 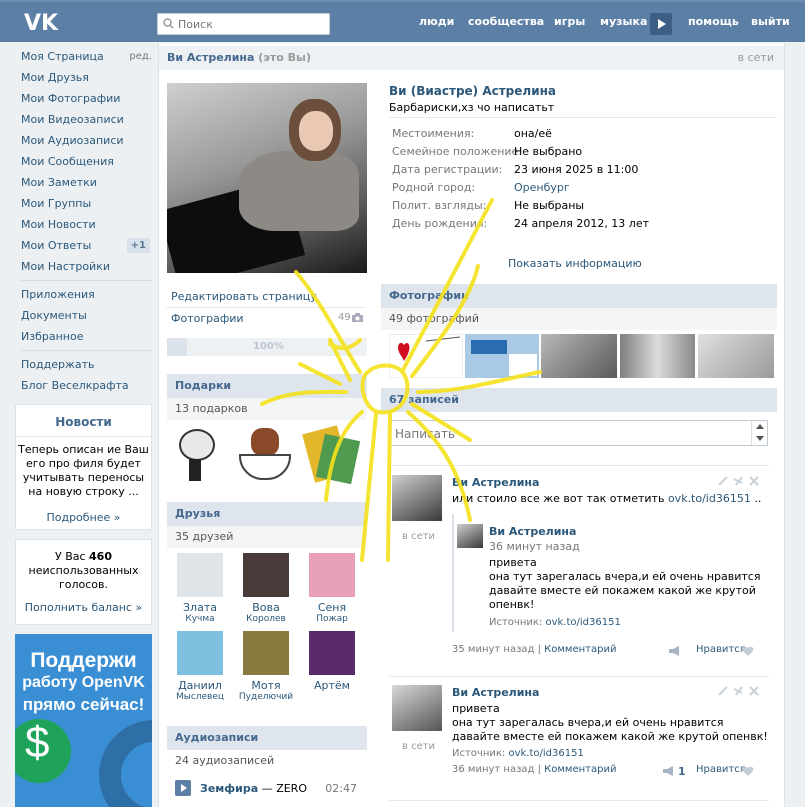 What do you see at coordinates (545, 753) in the screenshot?
I see `post-source-link: ovk.to/id36151` at bounding box center [545, 753].